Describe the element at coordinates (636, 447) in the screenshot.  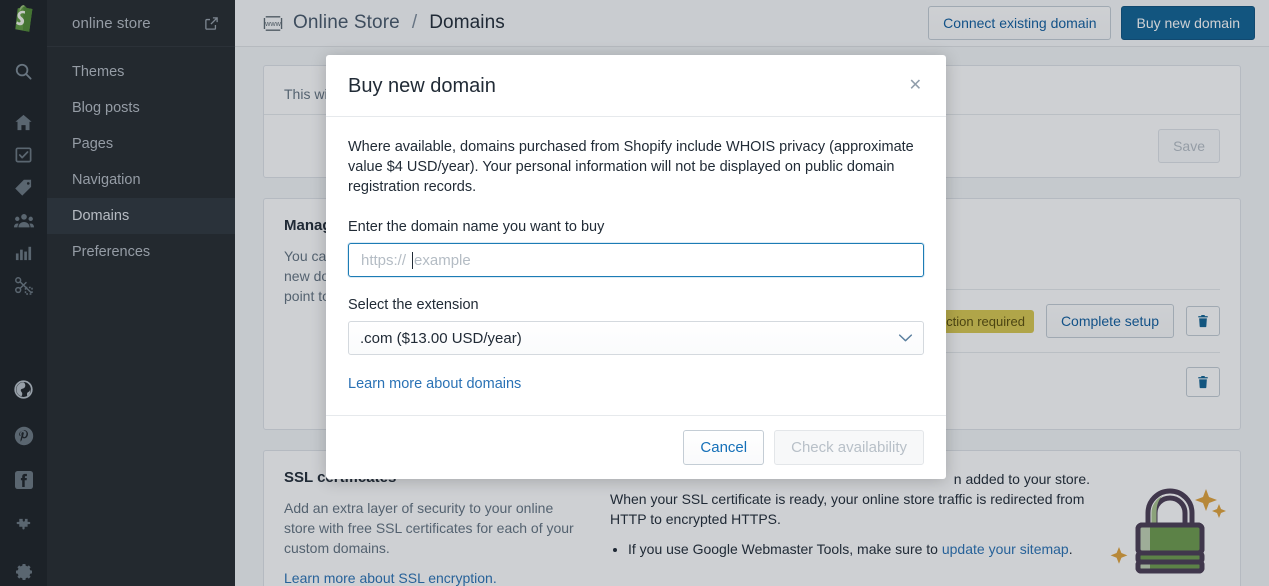
I see `modal-footer: Cancel Check availability` at that location.